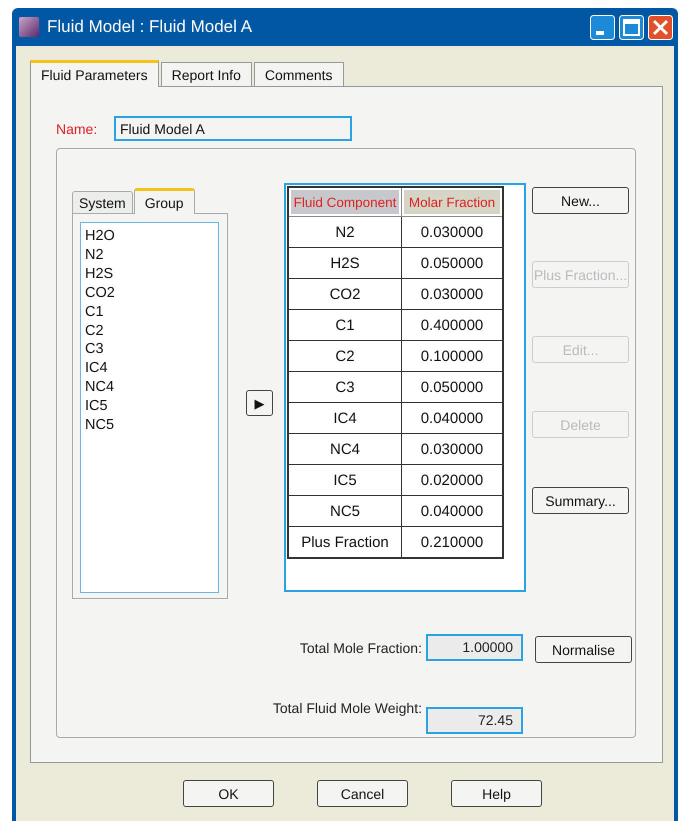 The width and height of the screenshot is (682, 821). Describe the element at coordinates (149, 331) in the screenshot. I see `list-item: C2` at that location.